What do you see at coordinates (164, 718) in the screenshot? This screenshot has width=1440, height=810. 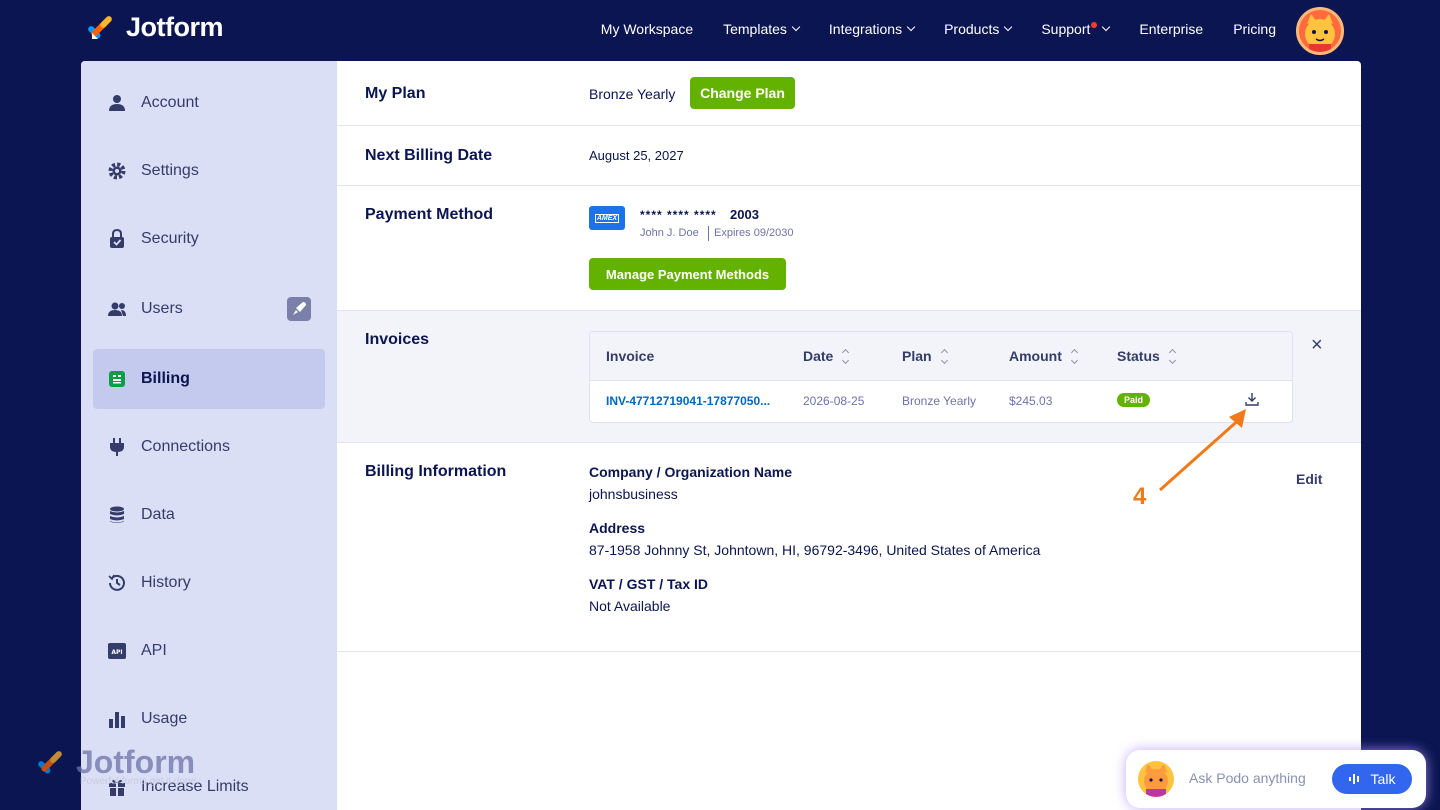 I see `sidebar-item-label: Usage` at bounding box center [164, 718].